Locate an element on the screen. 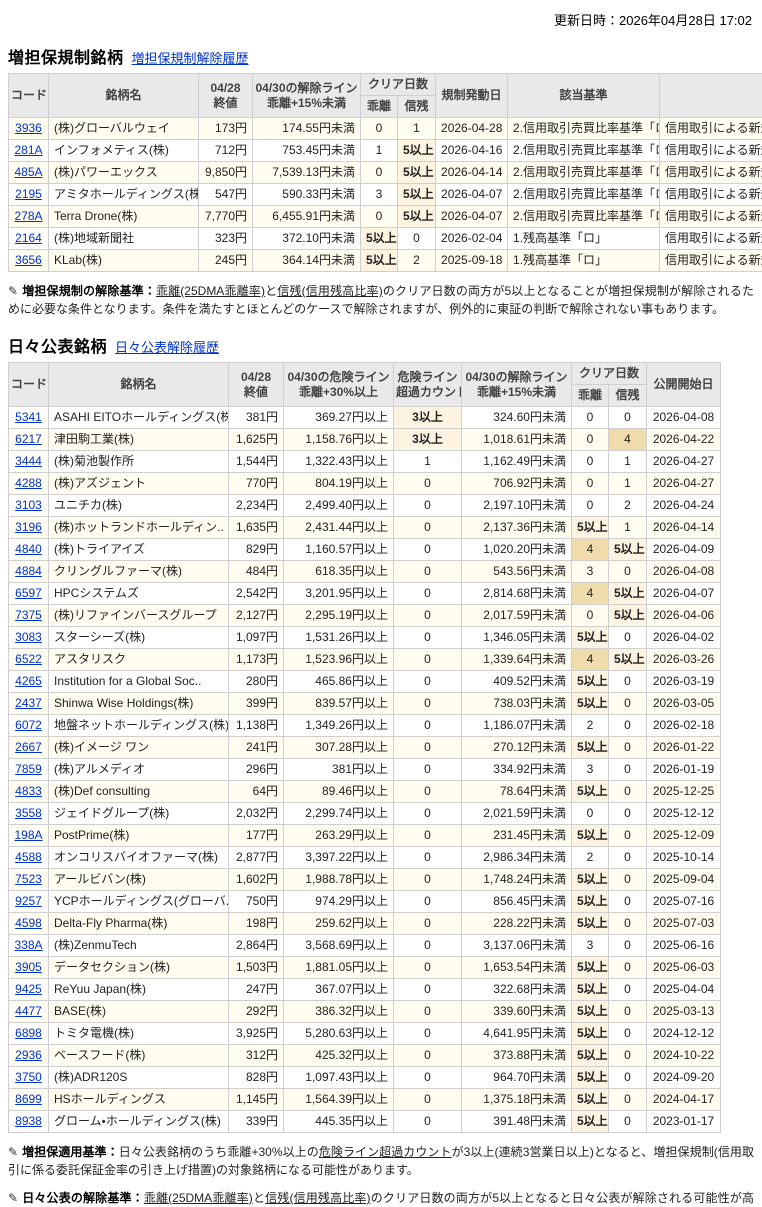 This screenshot has height=1207, width=762. underlined-term: 乖離(25DMA乖離率) is located at coordinates (198, 1198).